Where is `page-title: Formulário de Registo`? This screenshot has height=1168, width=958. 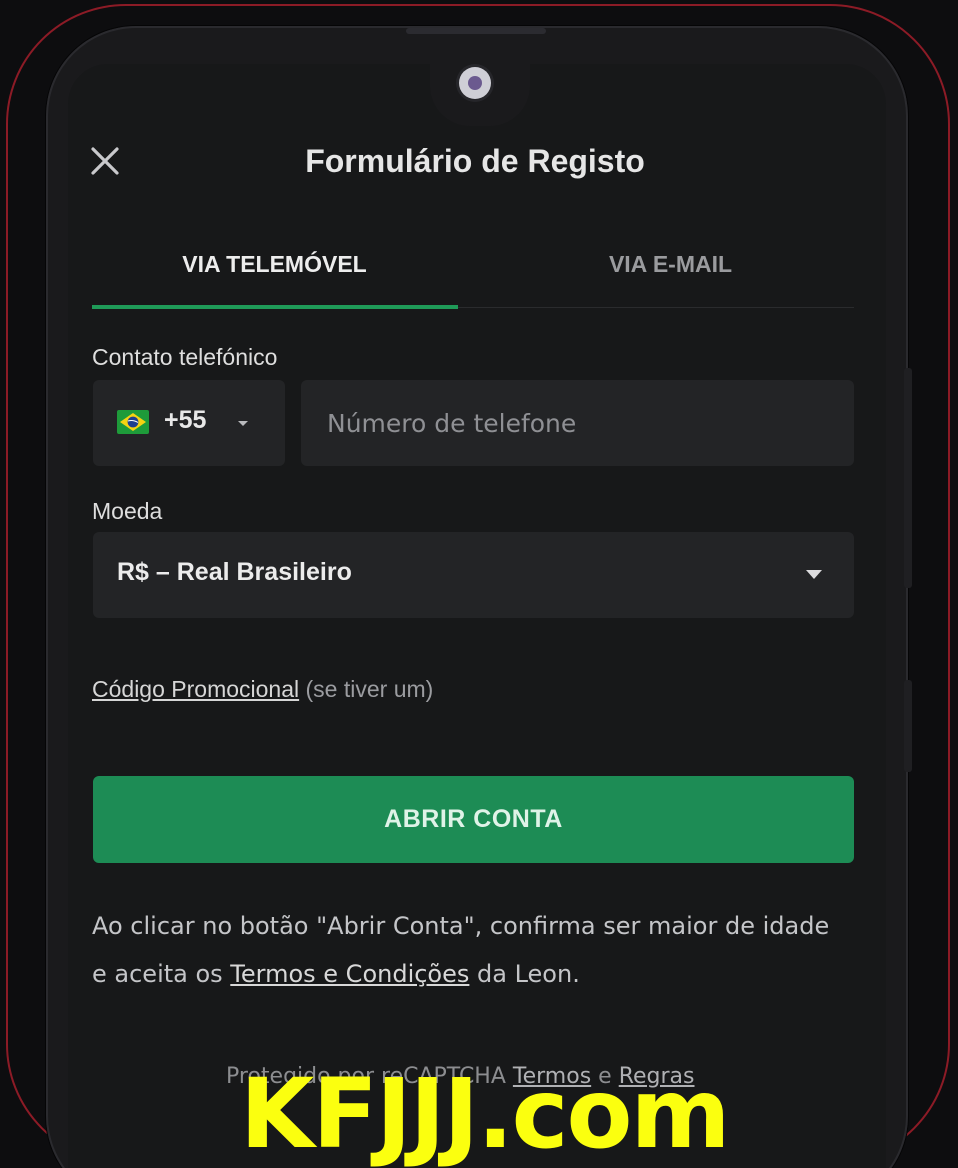 page-title: Formulário de Registo is located at coordinates (475, 161).